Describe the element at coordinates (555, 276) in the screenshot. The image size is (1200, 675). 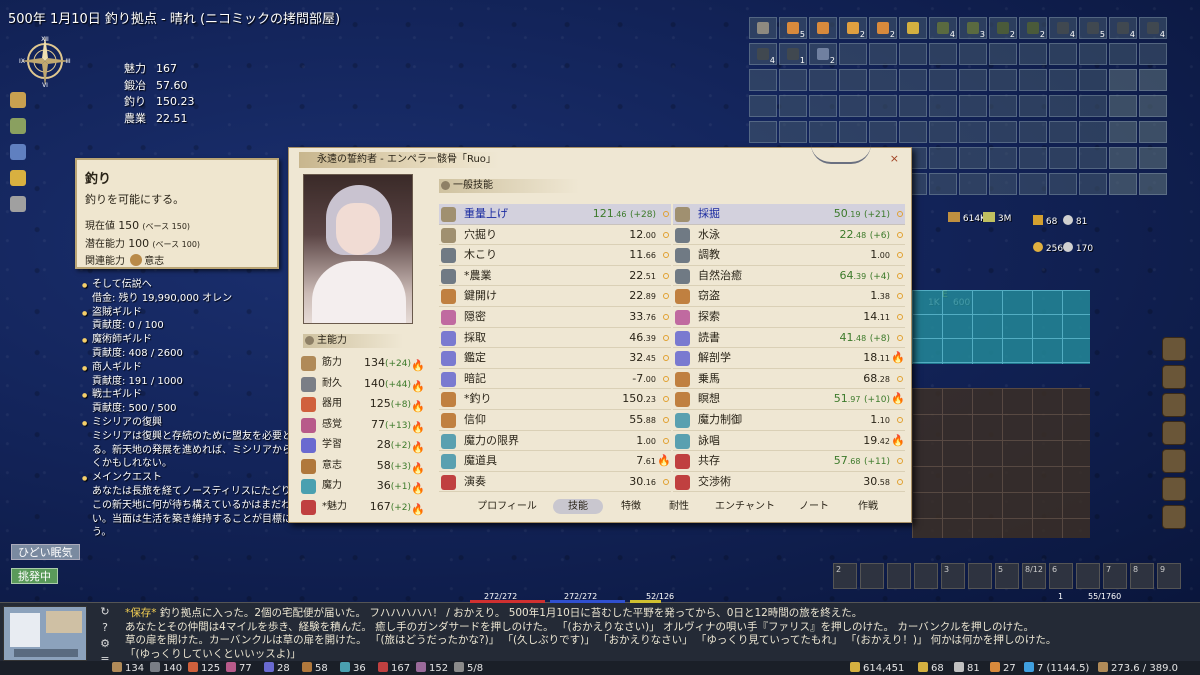
I see `skill-row: *農業 22.51` at that location.